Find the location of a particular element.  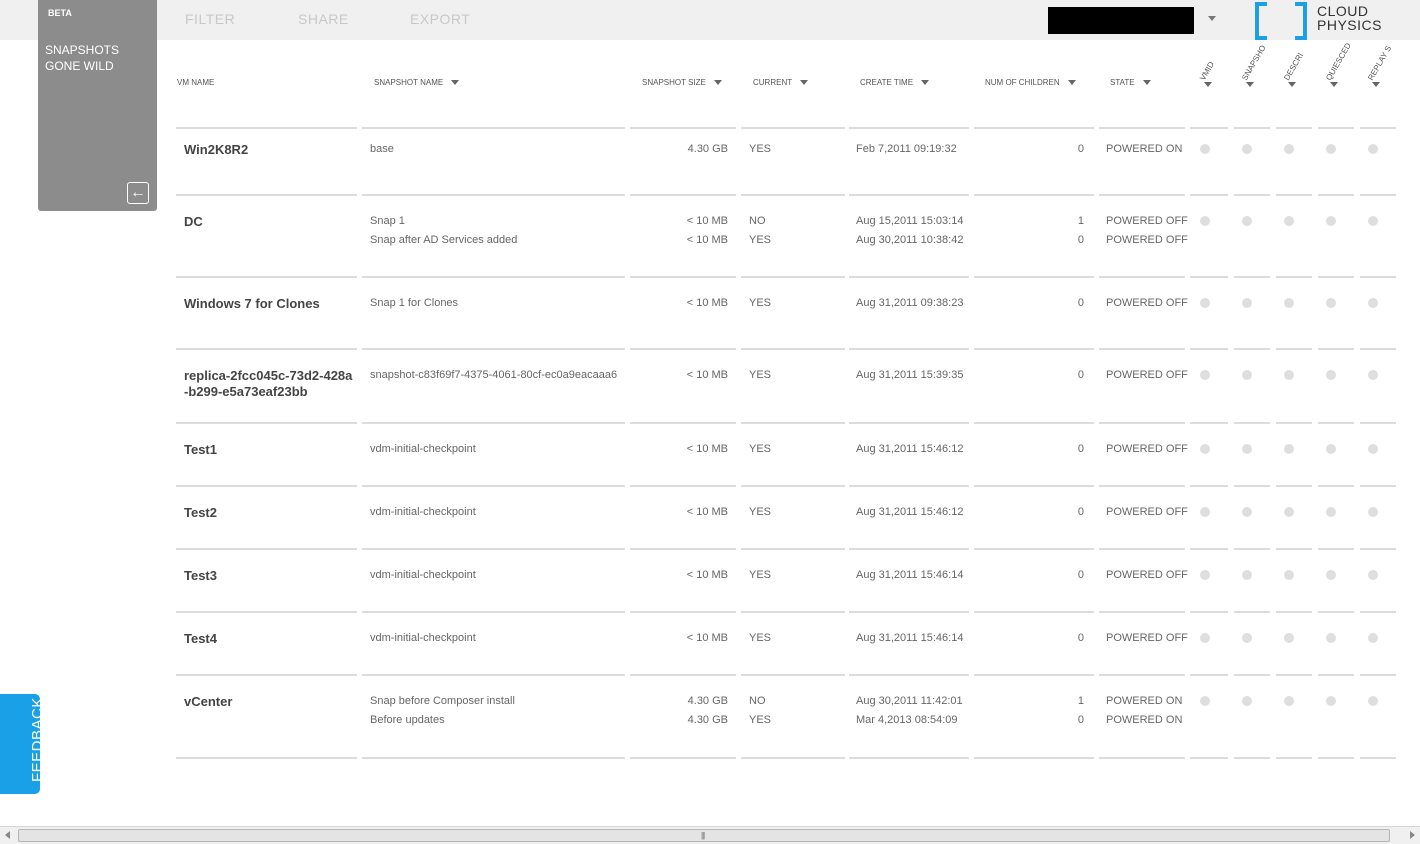

column-header-rotated: DESCRI is located at coordinates (1293, 62).